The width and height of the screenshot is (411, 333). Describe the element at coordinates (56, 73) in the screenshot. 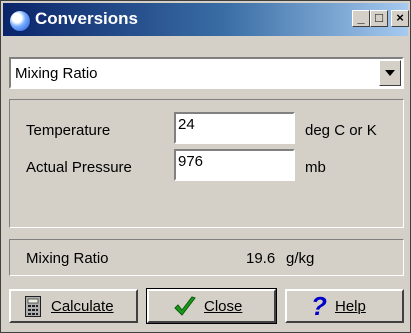

I see `conversion-type-value: Mixing Ratio` at that location.